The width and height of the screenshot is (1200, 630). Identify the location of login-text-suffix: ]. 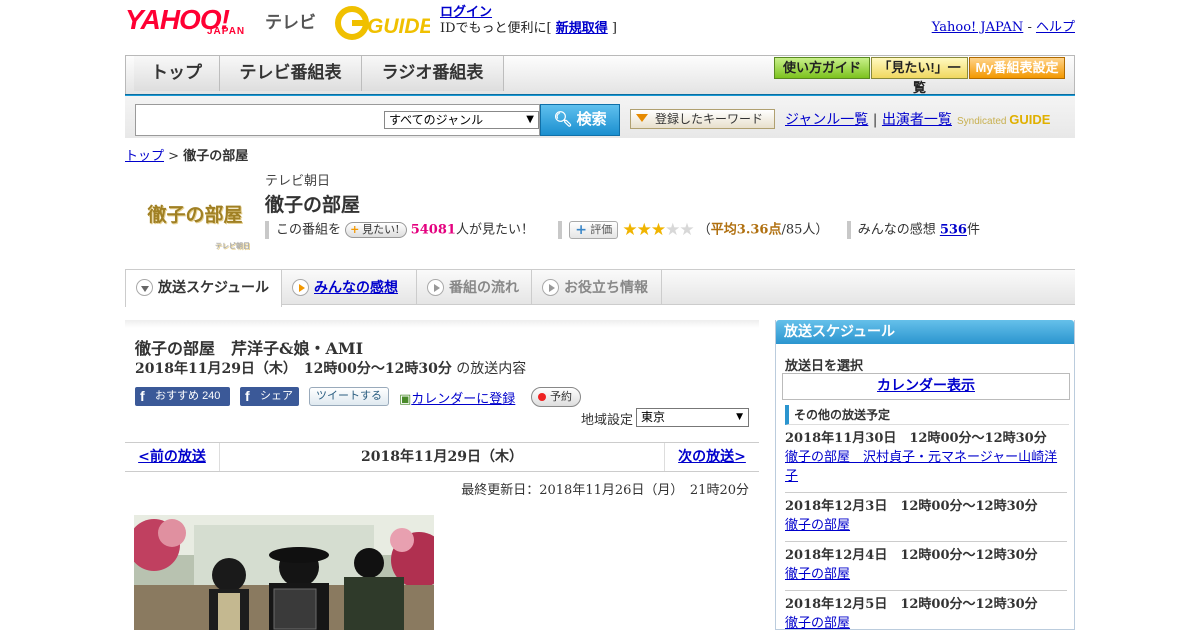
(612, 28).